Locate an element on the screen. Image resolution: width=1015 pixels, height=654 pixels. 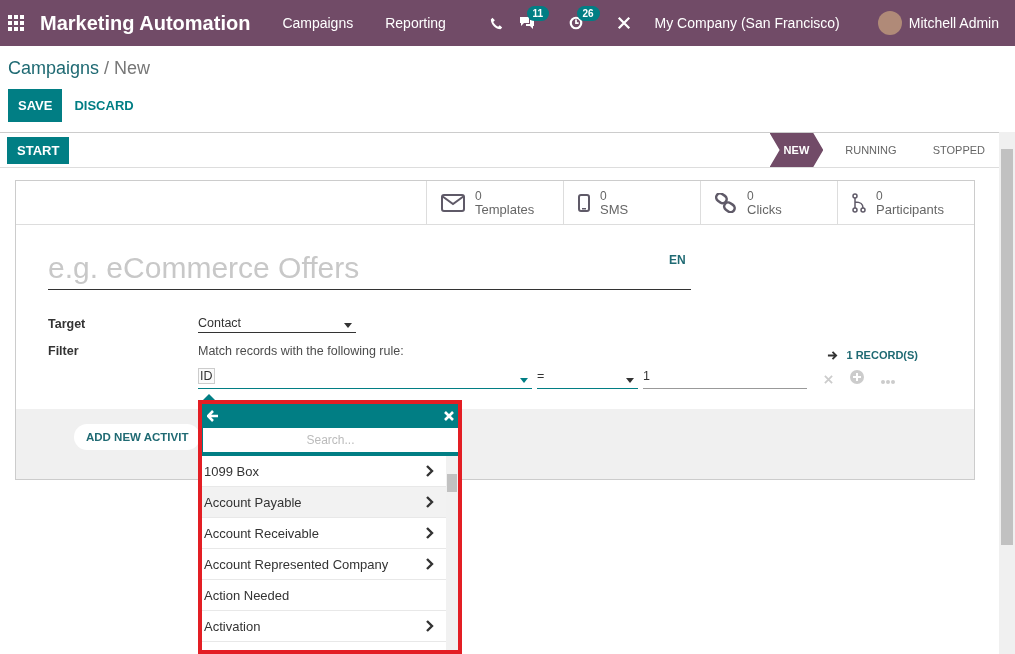
language-button: EN is located at coordinates (677, 260).